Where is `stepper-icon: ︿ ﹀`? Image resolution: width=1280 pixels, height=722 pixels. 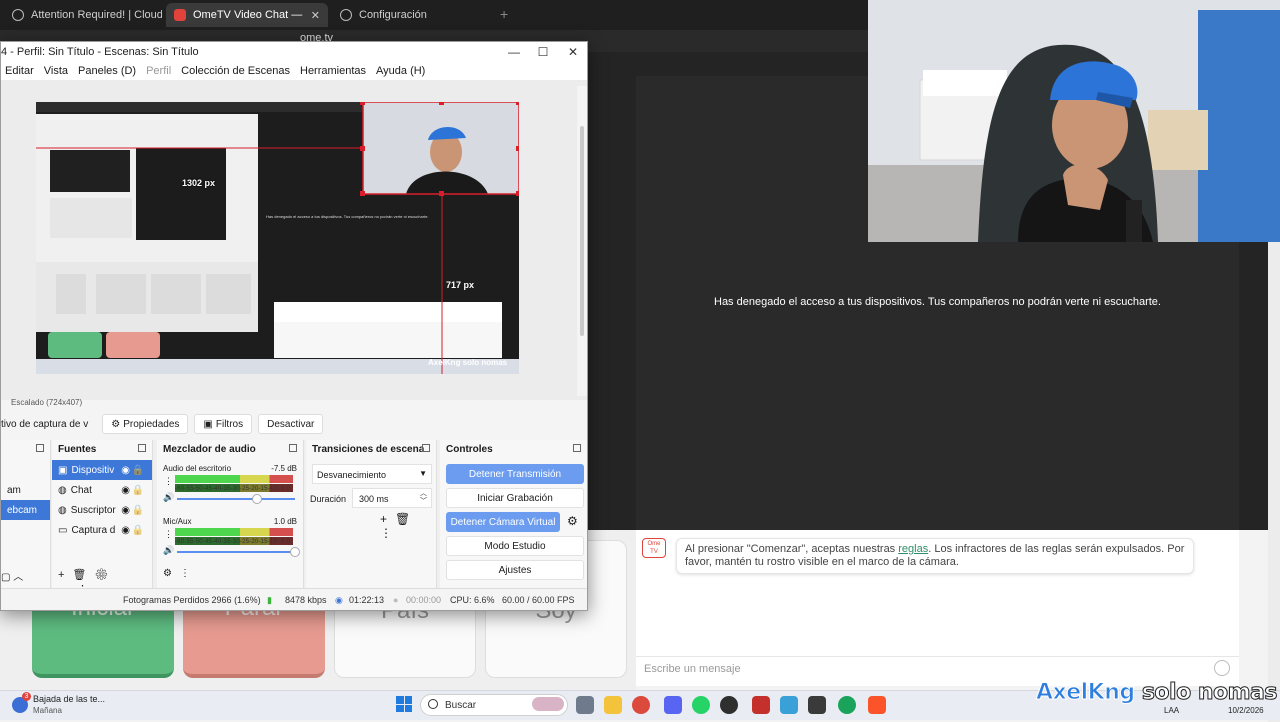 stepper-icon: ︿ ﹀ is located at coordinates (423, 498).